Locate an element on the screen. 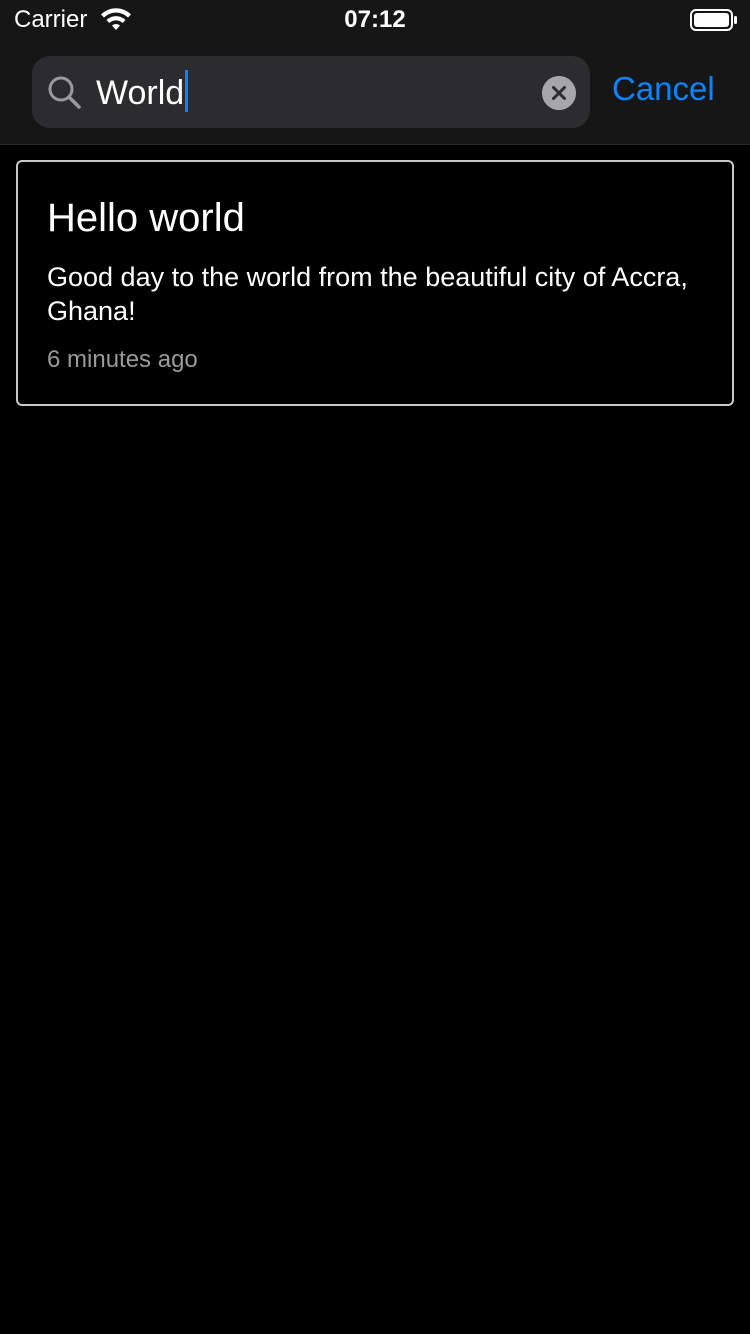  search-input: World is located at coordinates (142, 92).